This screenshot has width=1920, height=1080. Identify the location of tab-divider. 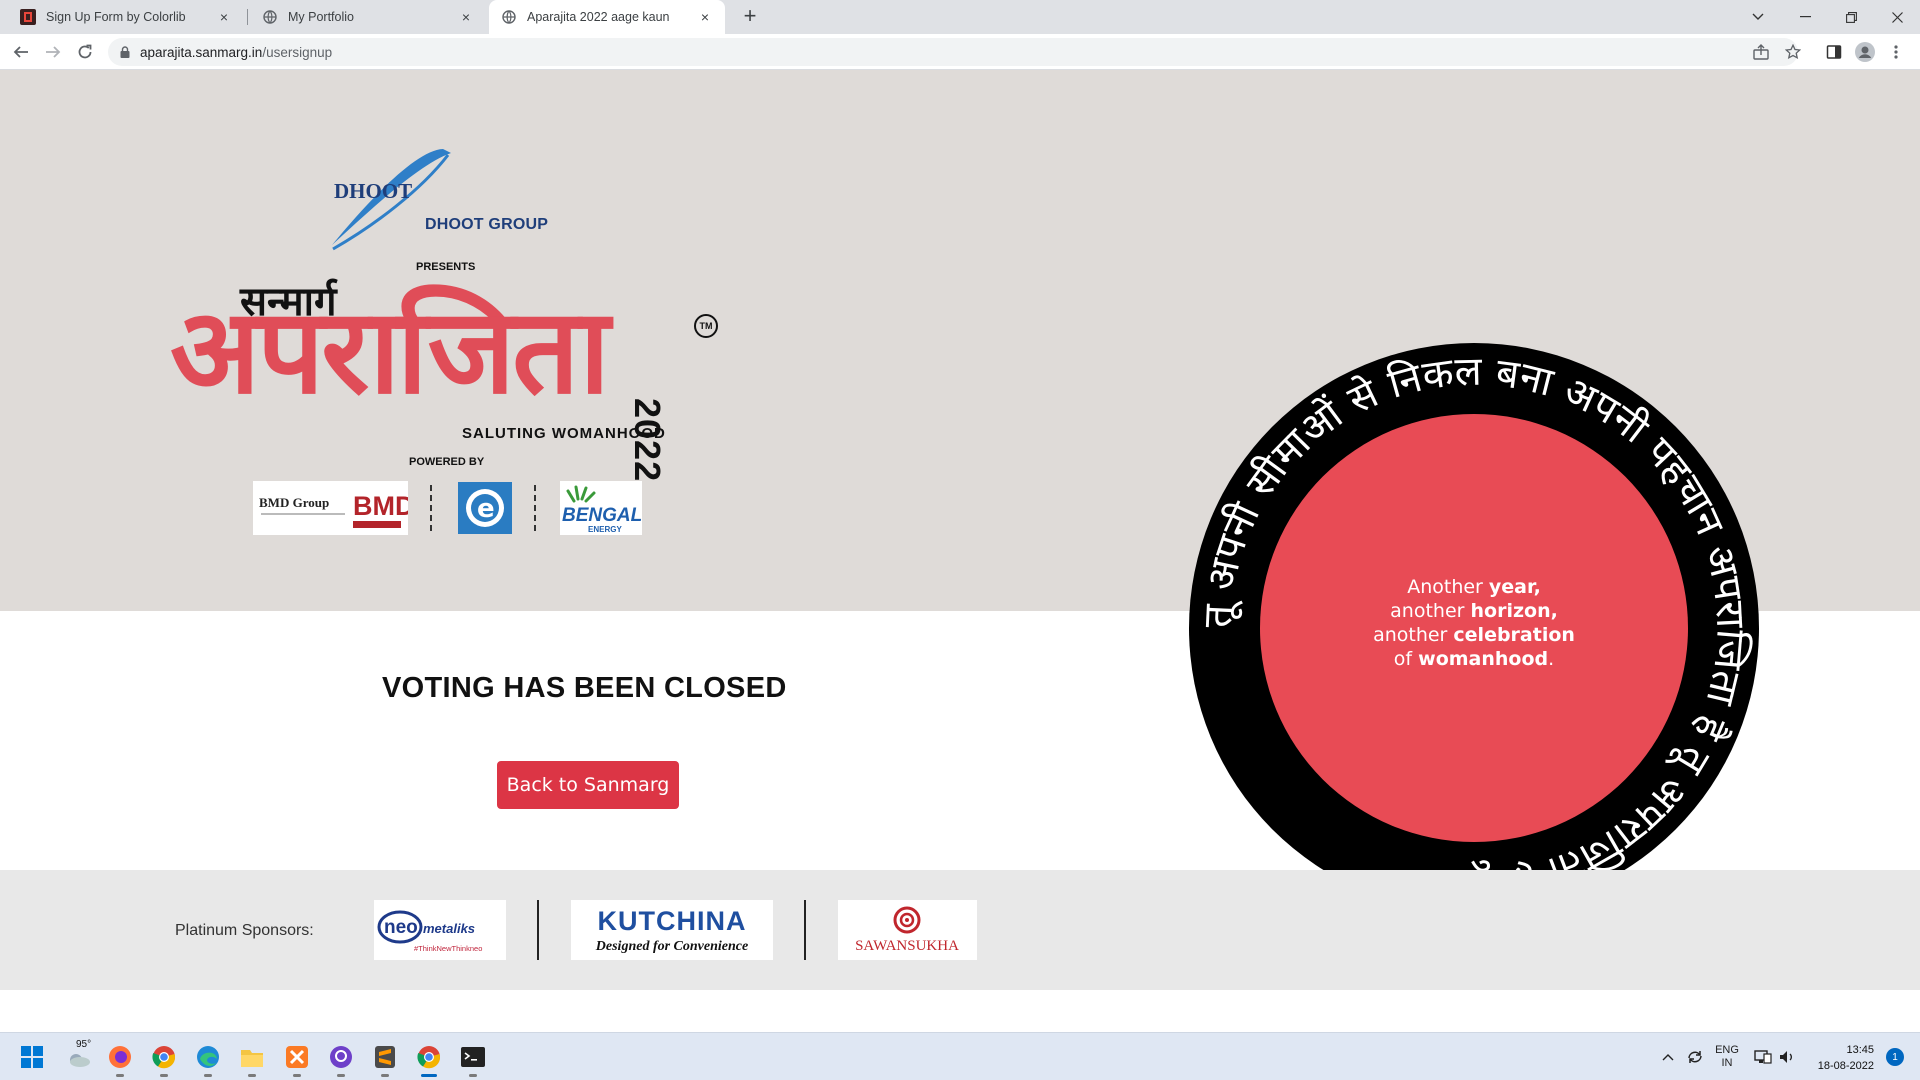
(247, 17).